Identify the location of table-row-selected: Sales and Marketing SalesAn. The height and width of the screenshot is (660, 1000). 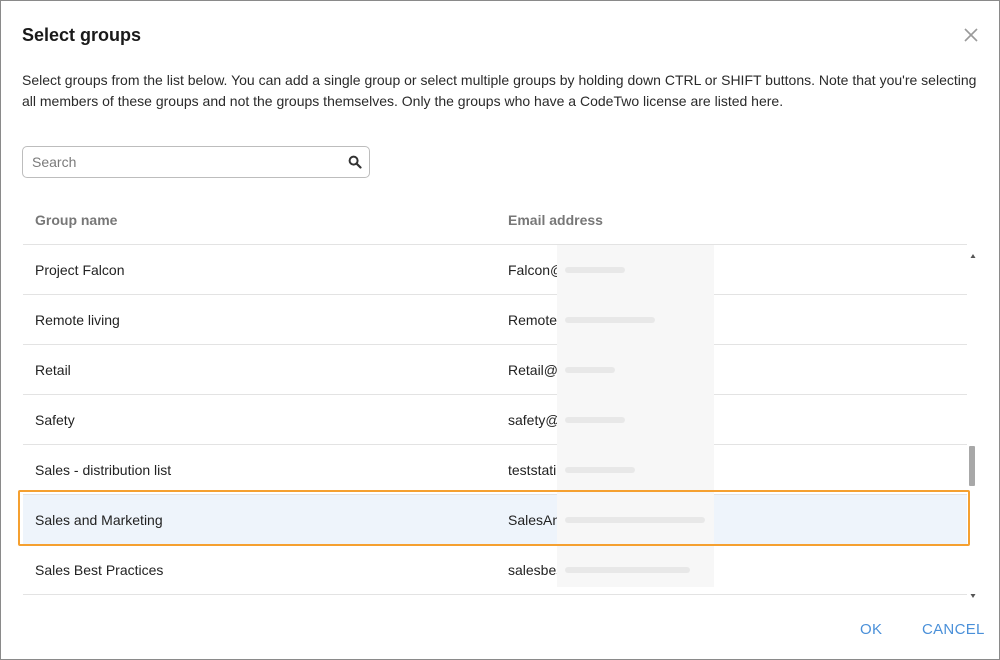
(495, 520).